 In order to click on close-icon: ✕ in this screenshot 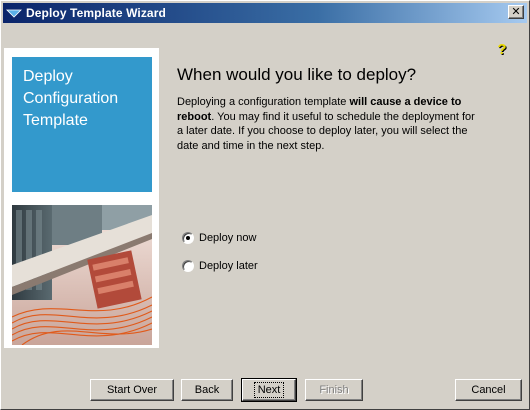, I will do `click(516, 11)`.